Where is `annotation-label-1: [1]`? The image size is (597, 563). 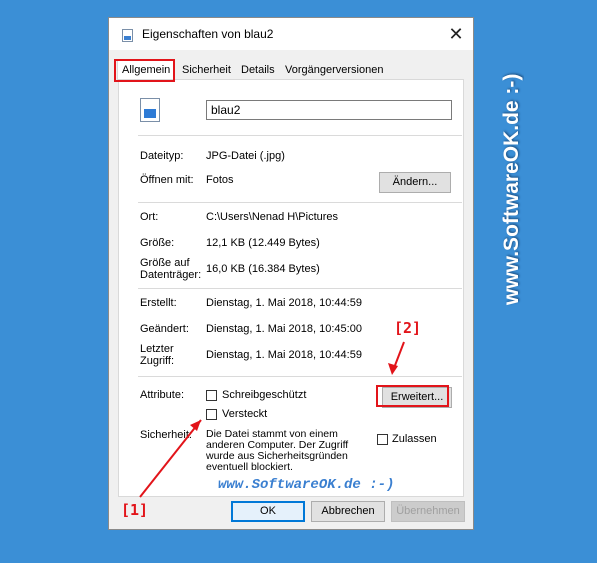 annotation-label-1: [1] is located at coordinates (135, 510).